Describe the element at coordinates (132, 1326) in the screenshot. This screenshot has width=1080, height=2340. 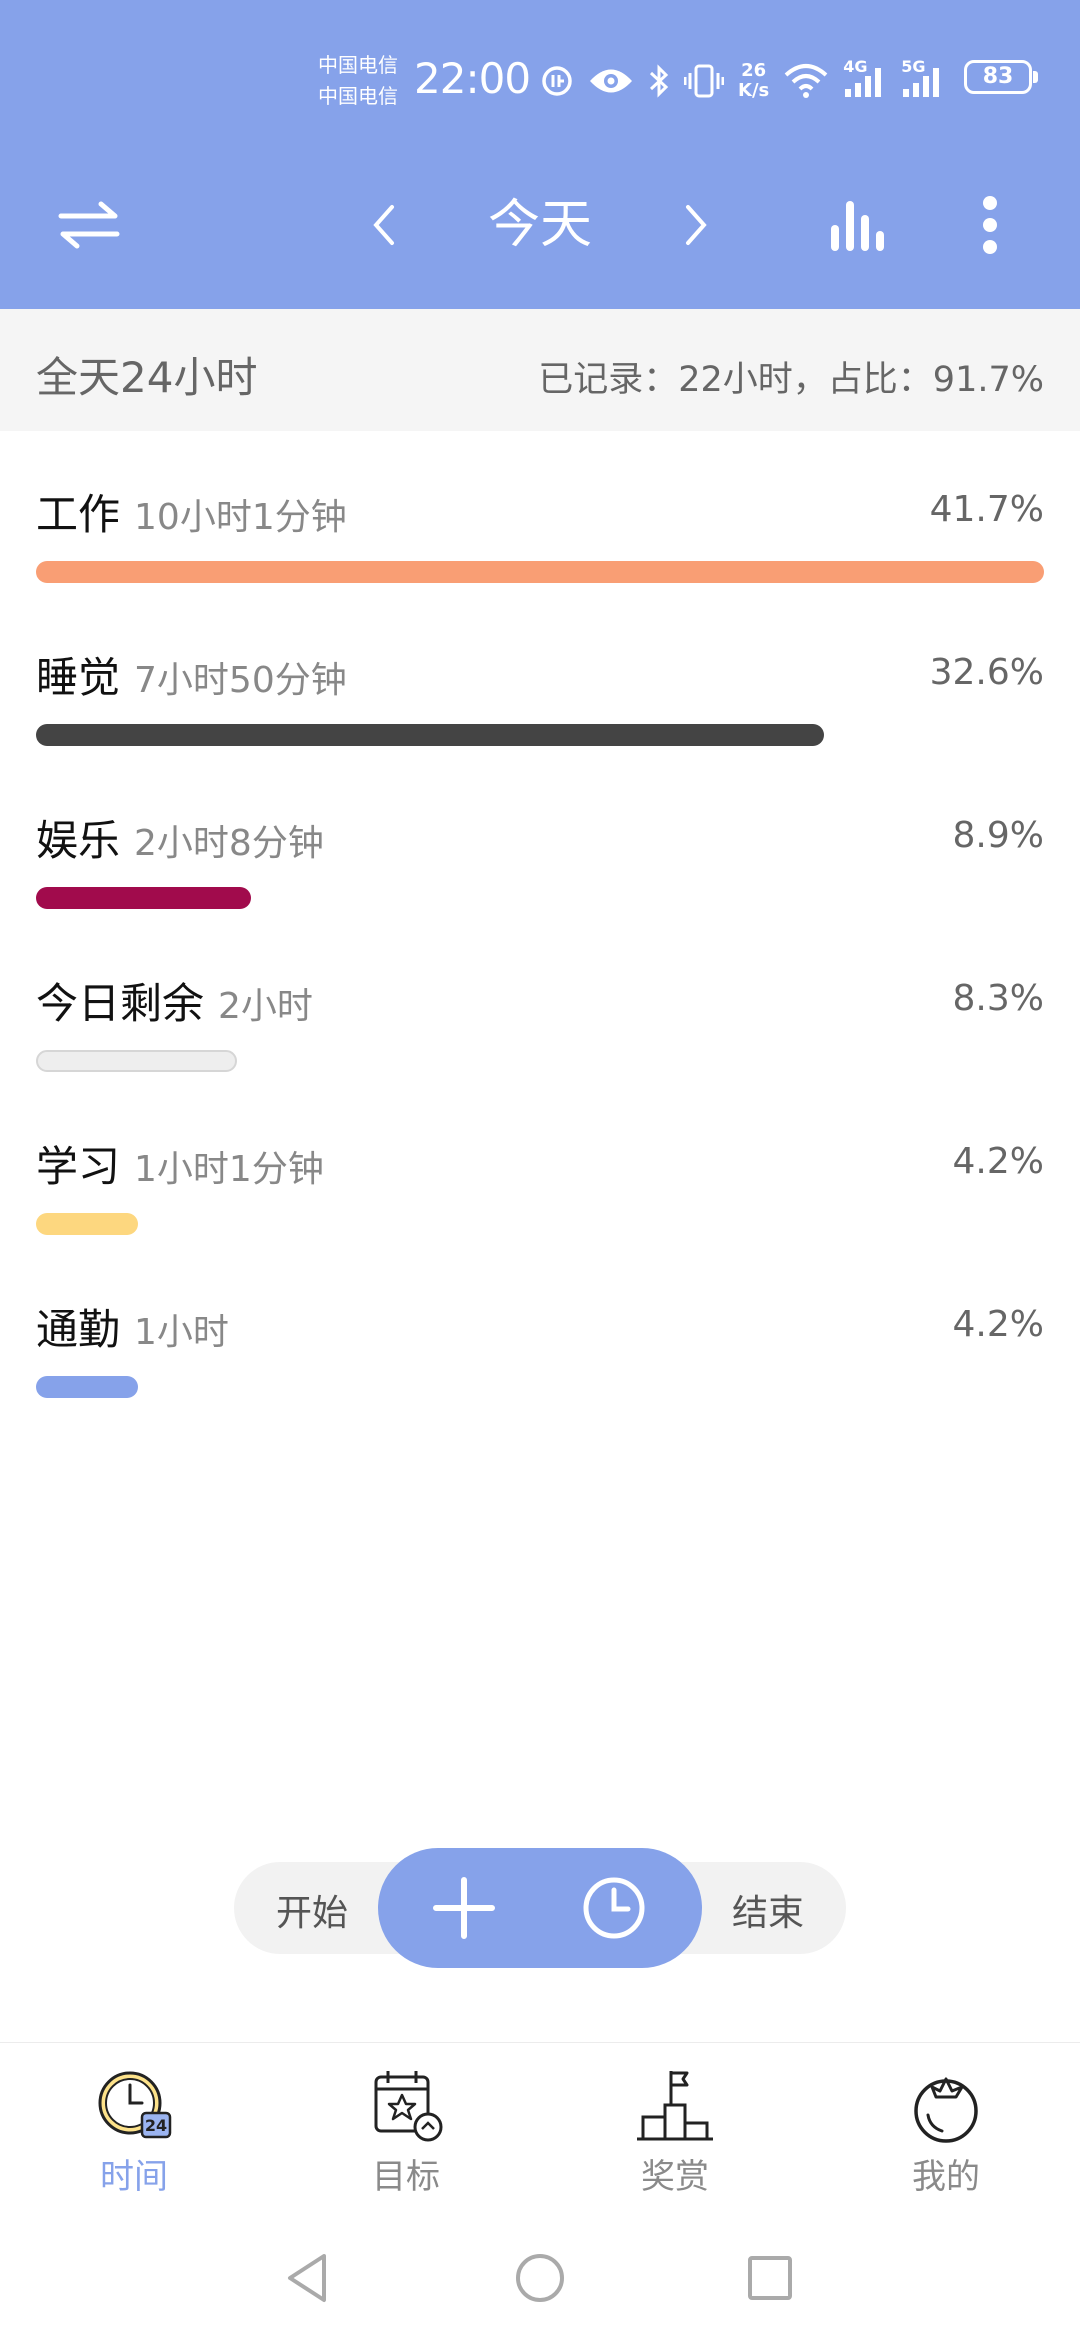
I see `category-name-wrap: 通勤 1小时` at that location.